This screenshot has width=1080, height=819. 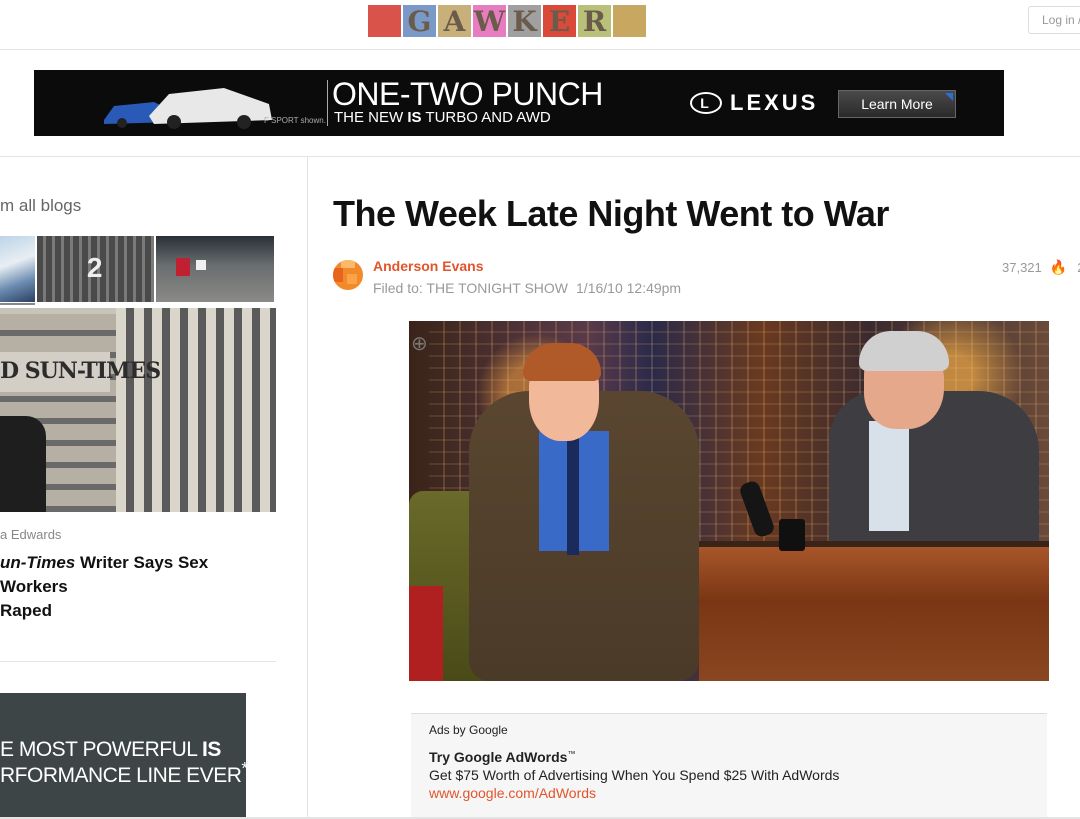 What do you see at coordinates (470, 288) in the screenshot?
I see `filed-to-link: Filed to: THE TONIGHT SHOW` at bounding box center [470, 288].